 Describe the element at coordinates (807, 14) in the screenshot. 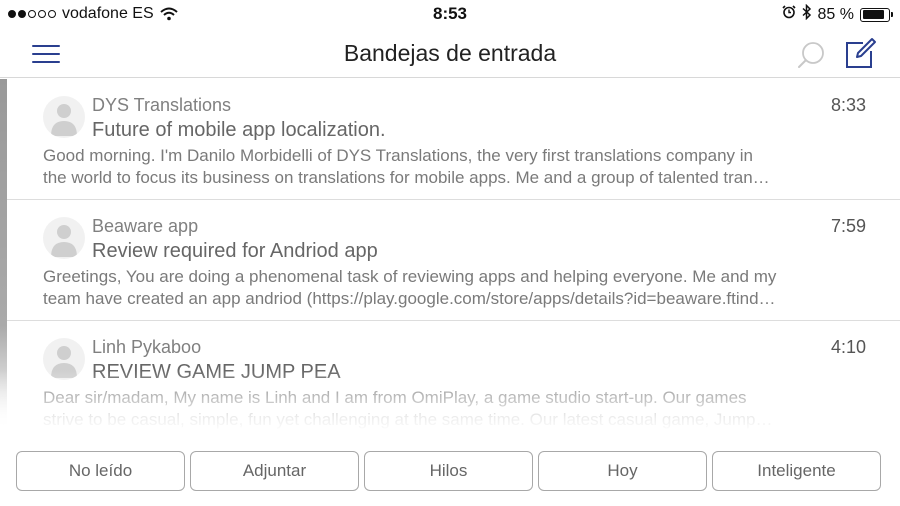

I see `bluetooth-icon` at that location.